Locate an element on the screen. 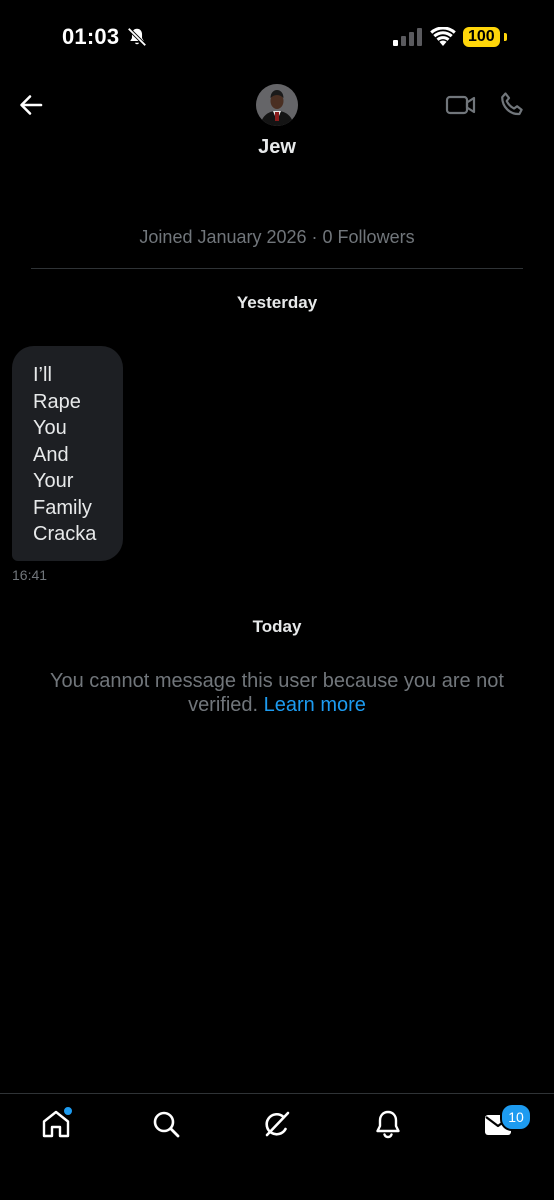 The image size is (554, 1200). contact-name: Jew is located at coordinates (277, 147).